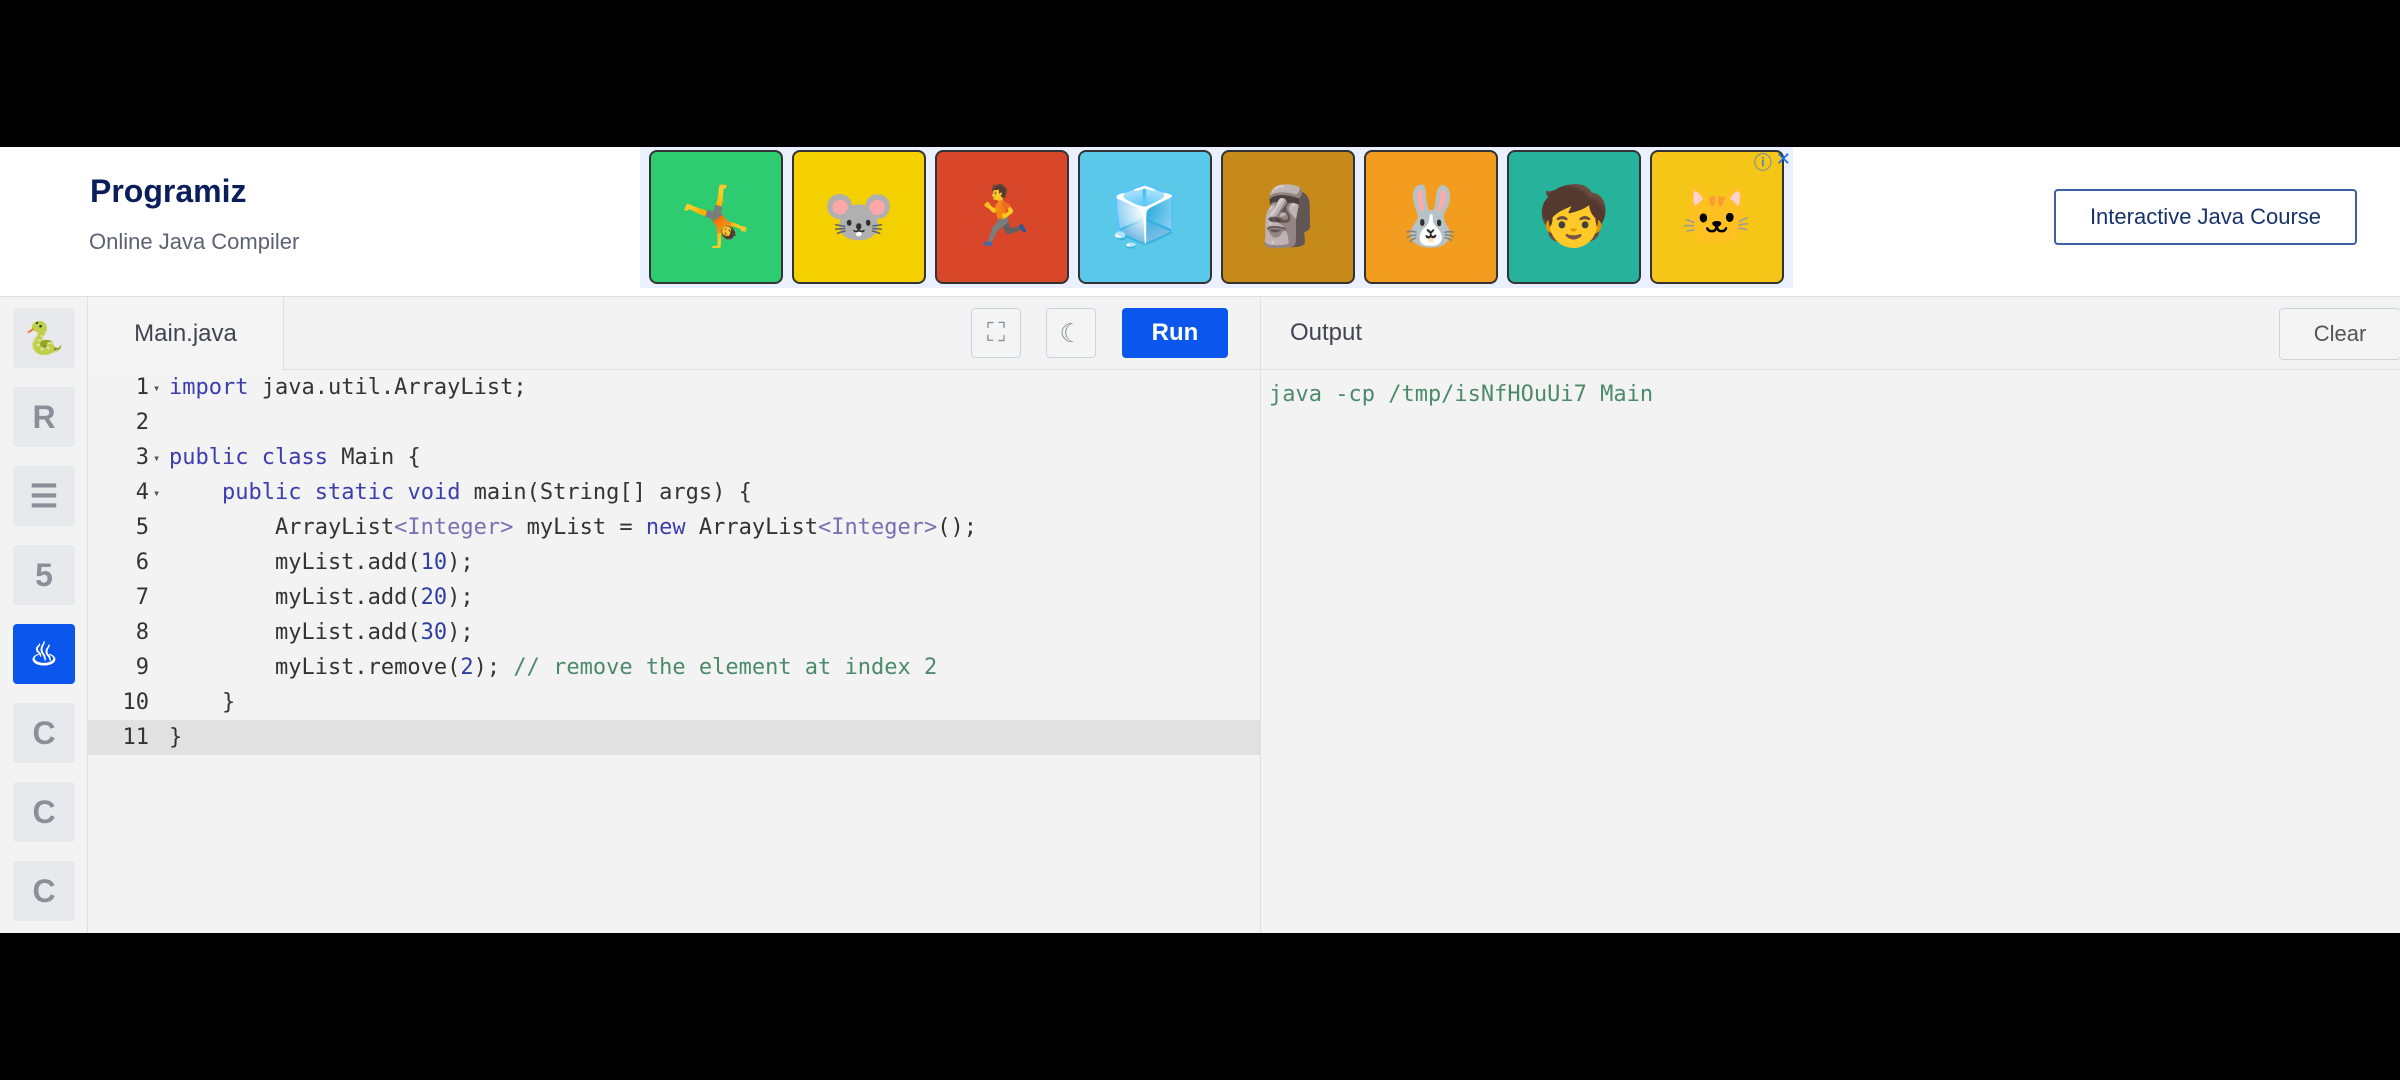  Describe the element at coordinates (1783, 162) in the screenshot. I see `close-icon: ✕` at that location.